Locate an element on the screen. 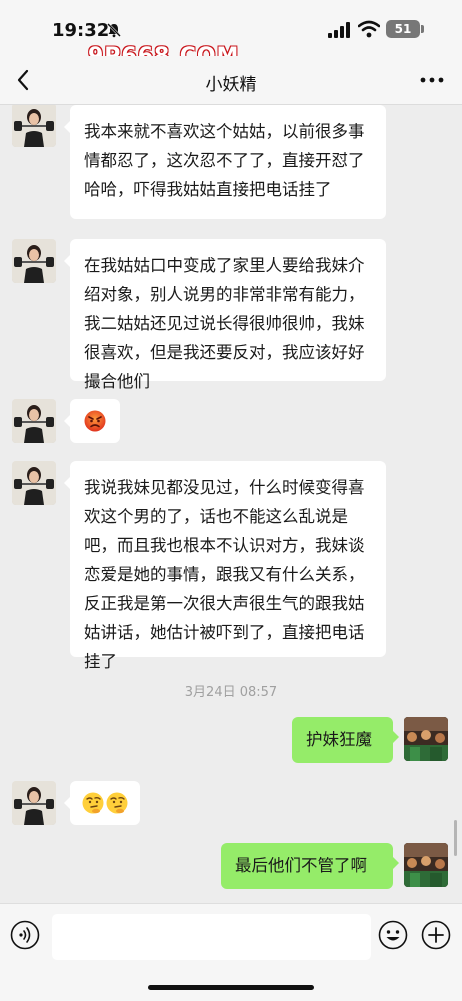  chat-header: 小妖精 is located at coordinates (231, 80).